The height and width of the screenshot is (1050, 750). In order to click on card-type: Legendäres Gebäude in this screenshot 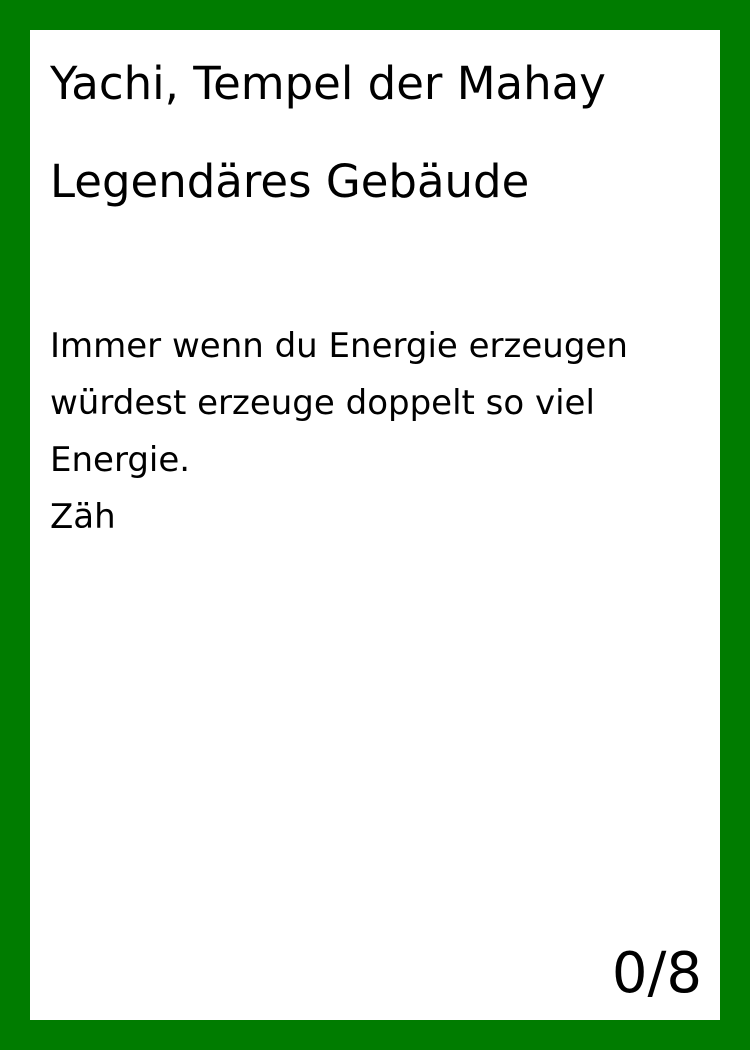, I will do `click(290, 181)`.